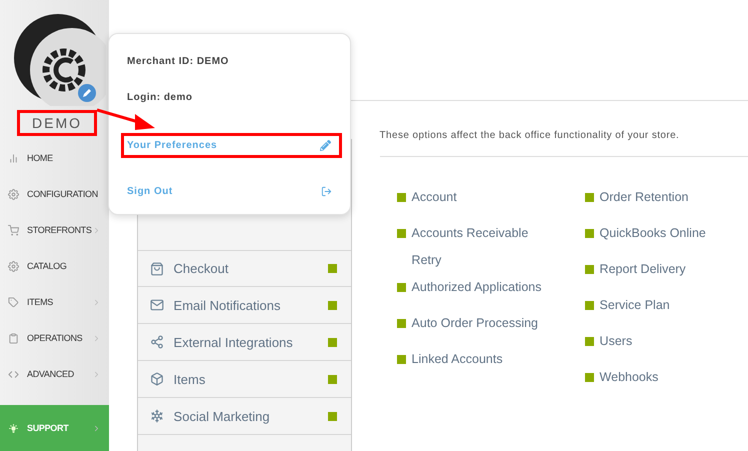  Describe the element at coordinates (629, 377) in the screenshot. I see `settings-link: Webhooks` at that location.